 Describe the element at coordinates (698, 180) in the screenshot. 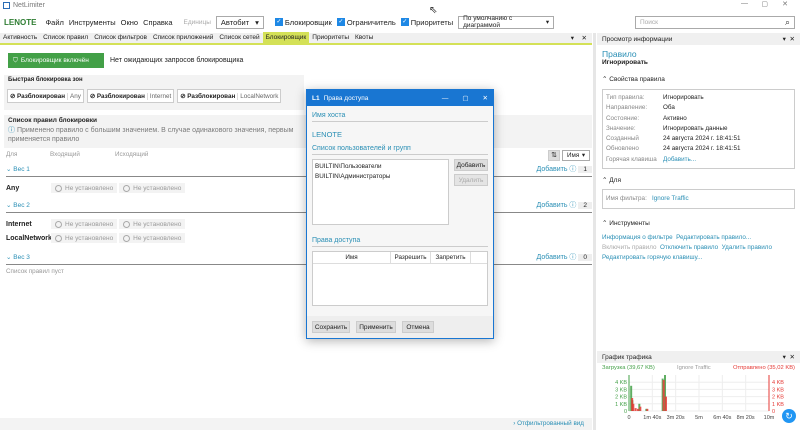

I see `for-toggle: ⌃ Для` at that location.